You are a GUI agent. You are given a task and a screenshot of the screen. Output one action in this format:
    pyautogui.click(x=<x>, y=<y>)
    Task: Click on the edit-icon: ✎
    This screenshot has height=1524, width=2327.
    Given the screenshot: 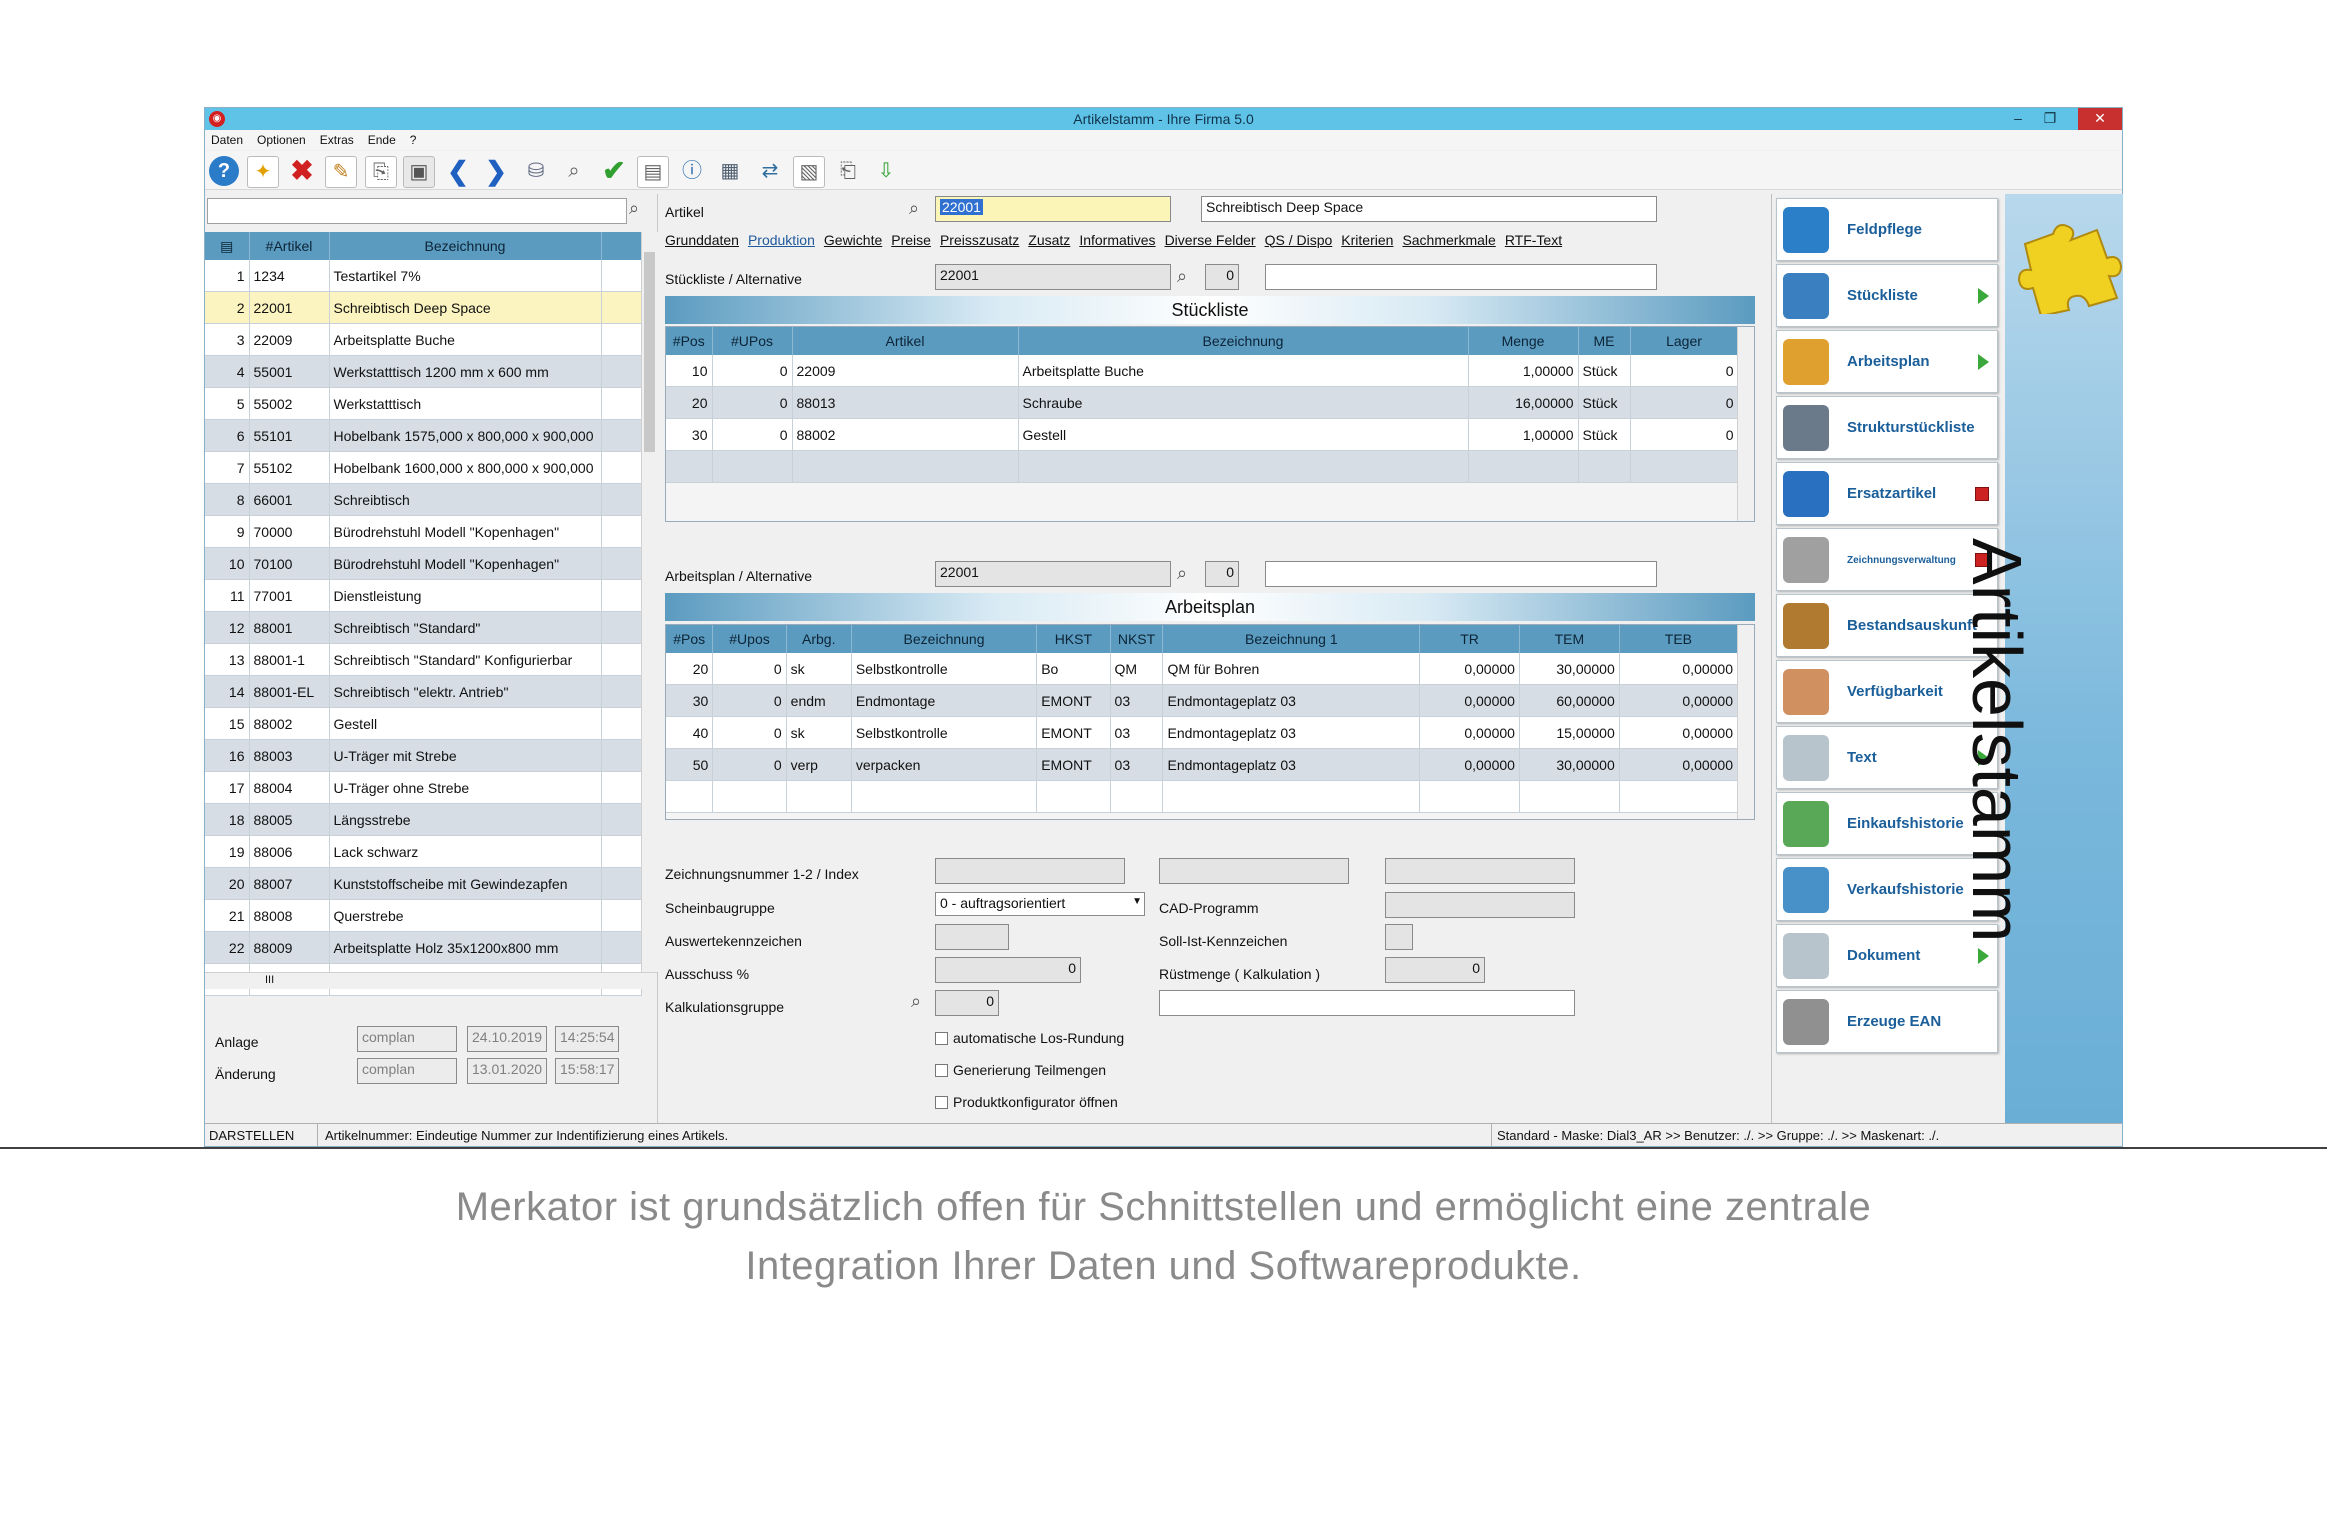 What is the action you would take?
    pyautogui.click(x=341, y=172)
    